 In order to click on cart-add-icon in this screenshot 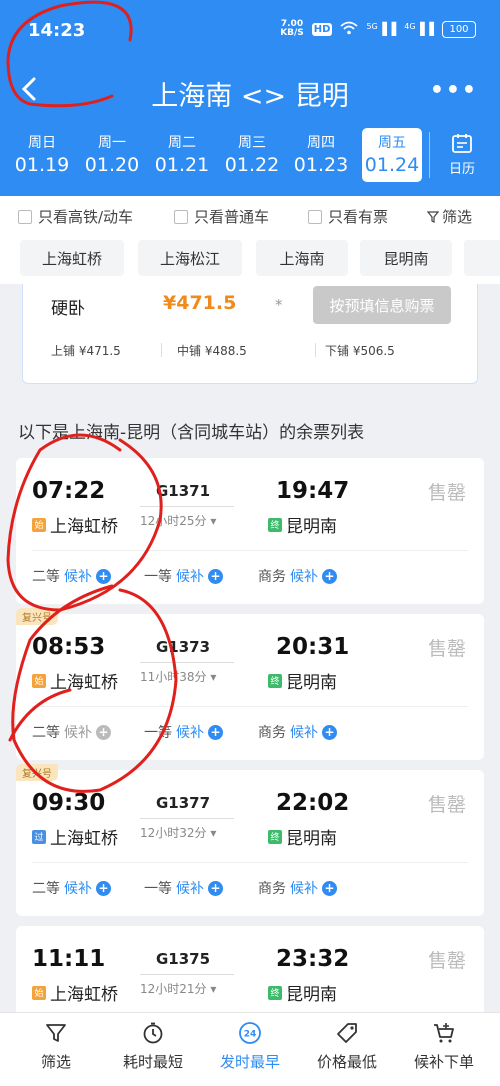, I will do `click(444, 1033)`.